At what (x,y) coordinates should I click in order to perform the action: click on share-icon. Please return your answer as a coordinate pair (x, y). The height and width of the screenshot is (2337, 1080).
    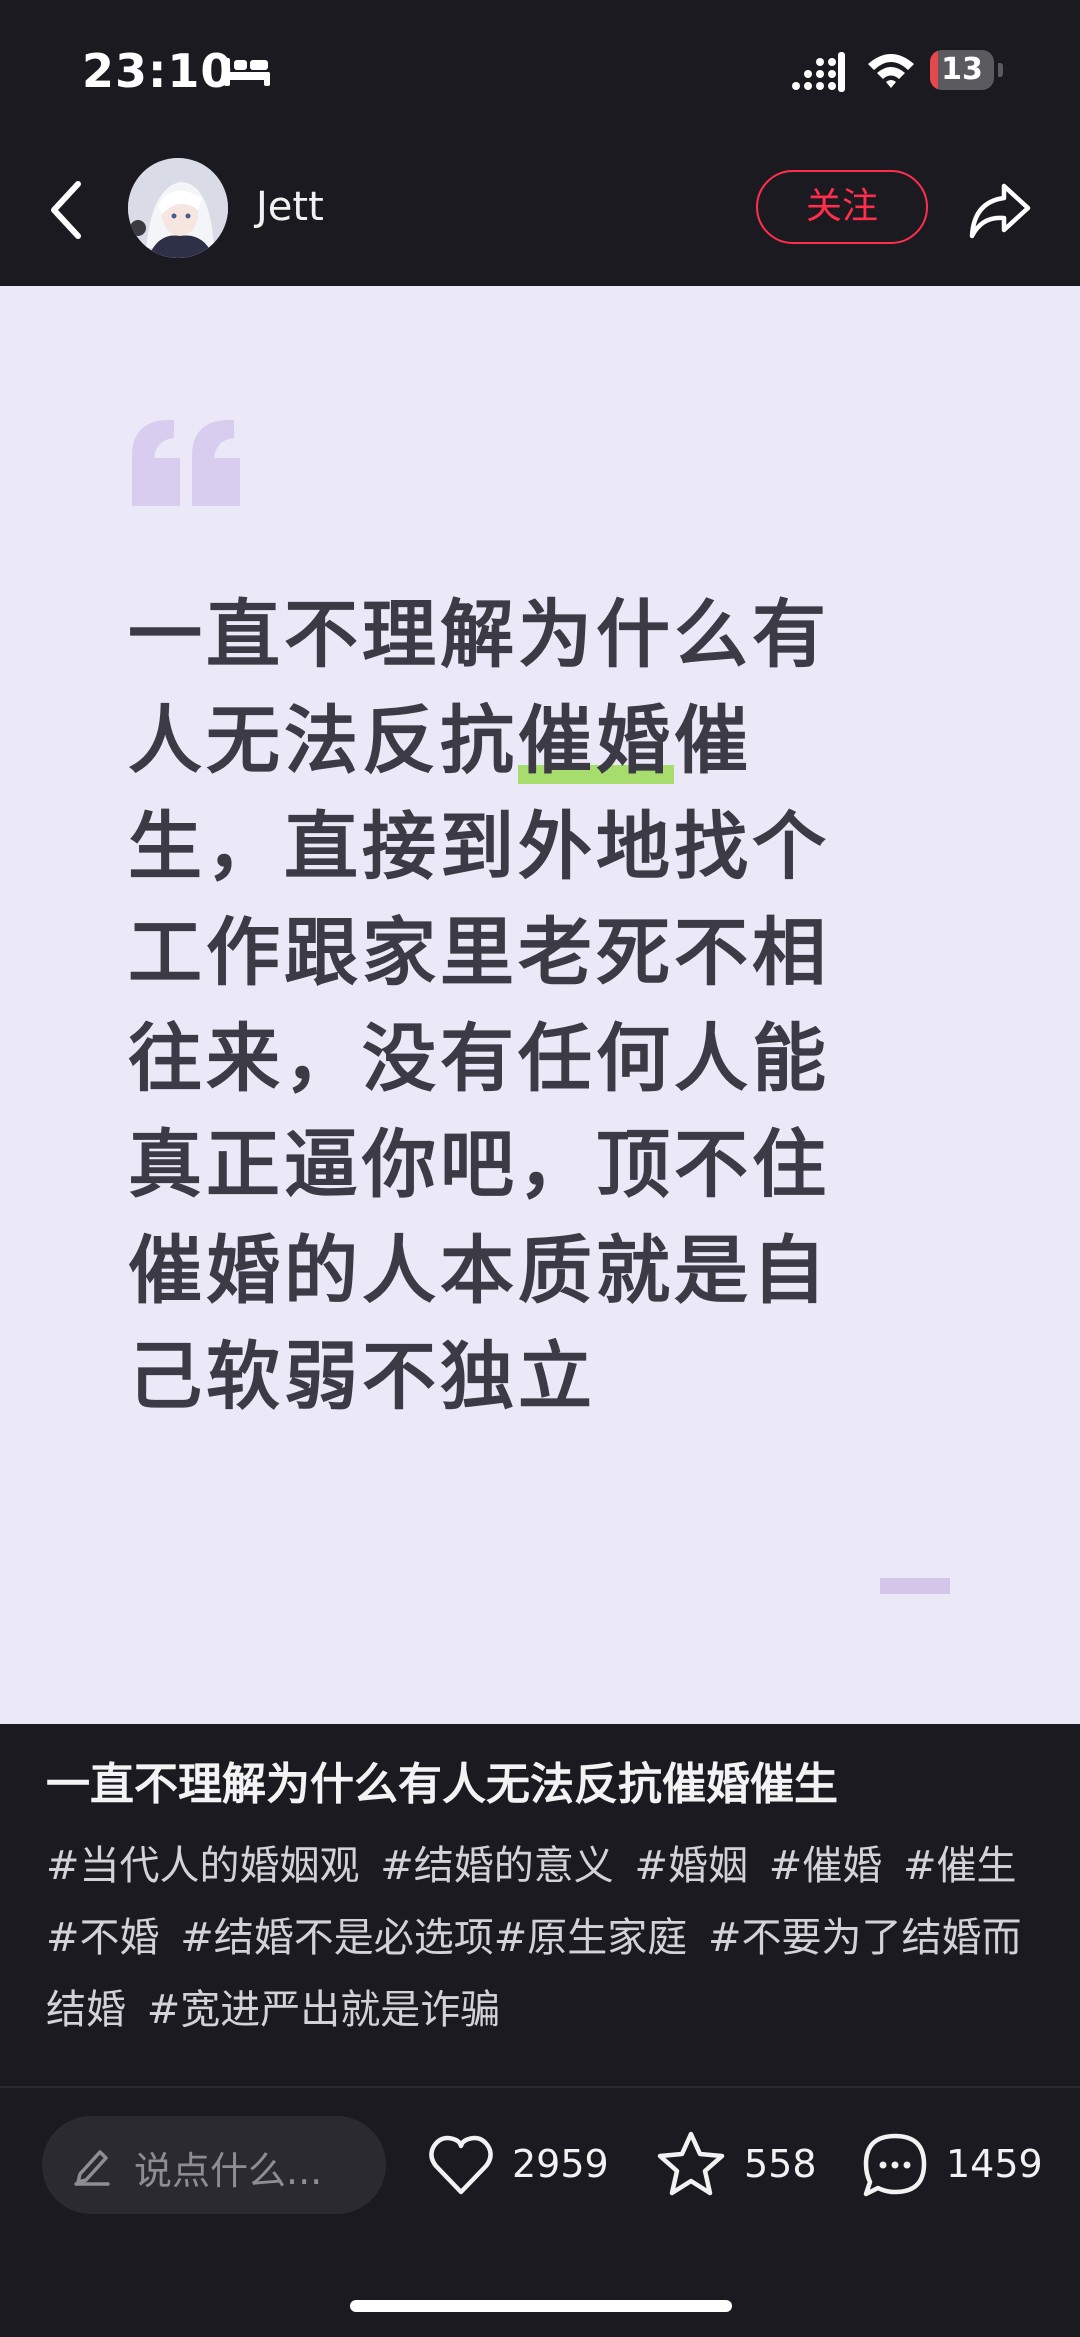
    Looking at the image, I should click on (1000, 210).